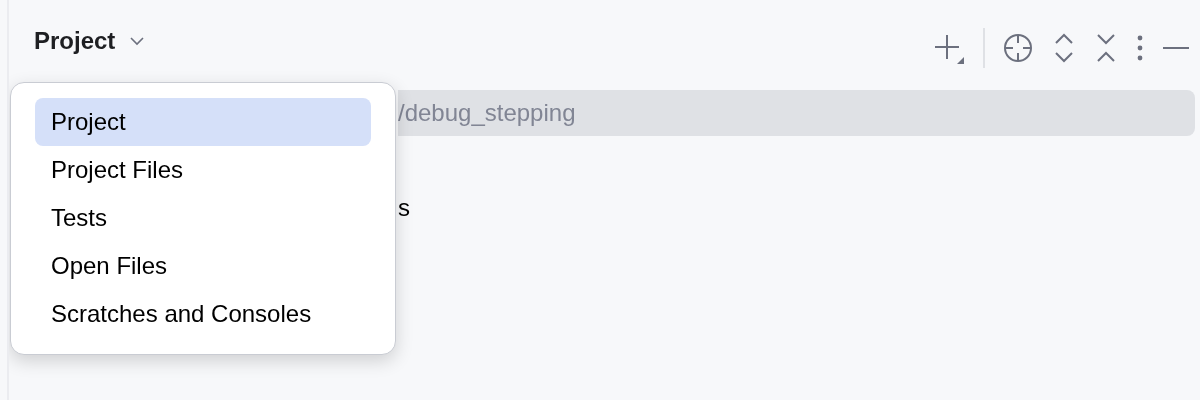 The height and width of the screenshot is (400, 1200). I want to click on menu-item: Project Files, so click(203, 170).